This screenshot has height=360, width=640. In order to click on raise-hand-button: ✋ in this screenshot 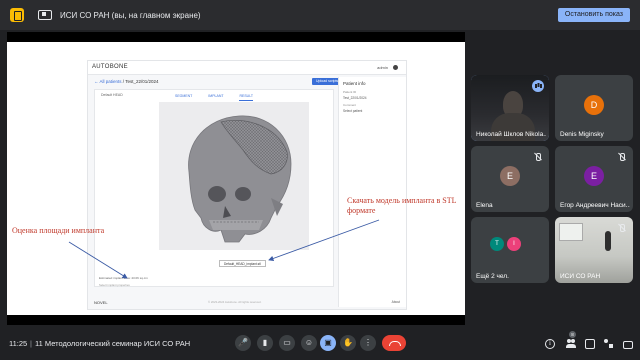, I will do `click(348, 343)`.